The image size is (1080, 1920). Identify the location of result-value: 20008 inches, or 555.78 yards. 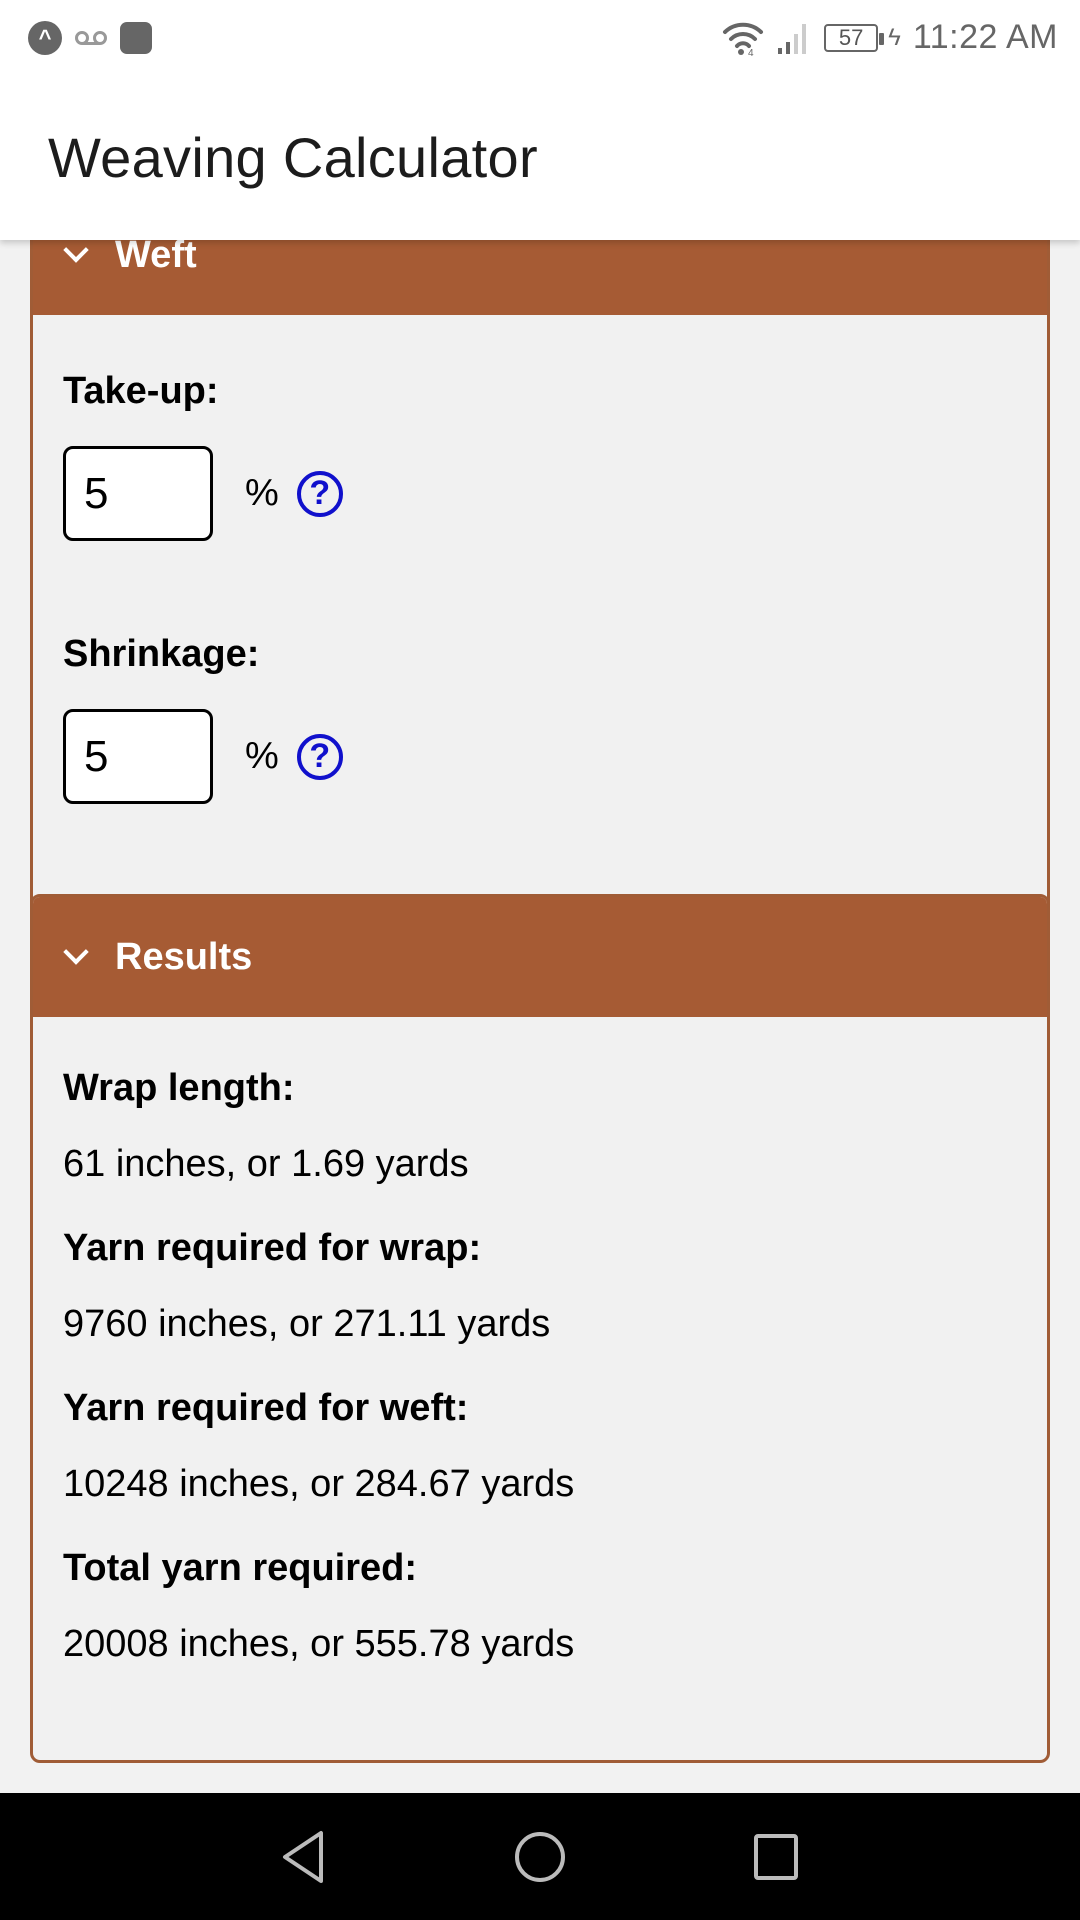
(319, 1644).